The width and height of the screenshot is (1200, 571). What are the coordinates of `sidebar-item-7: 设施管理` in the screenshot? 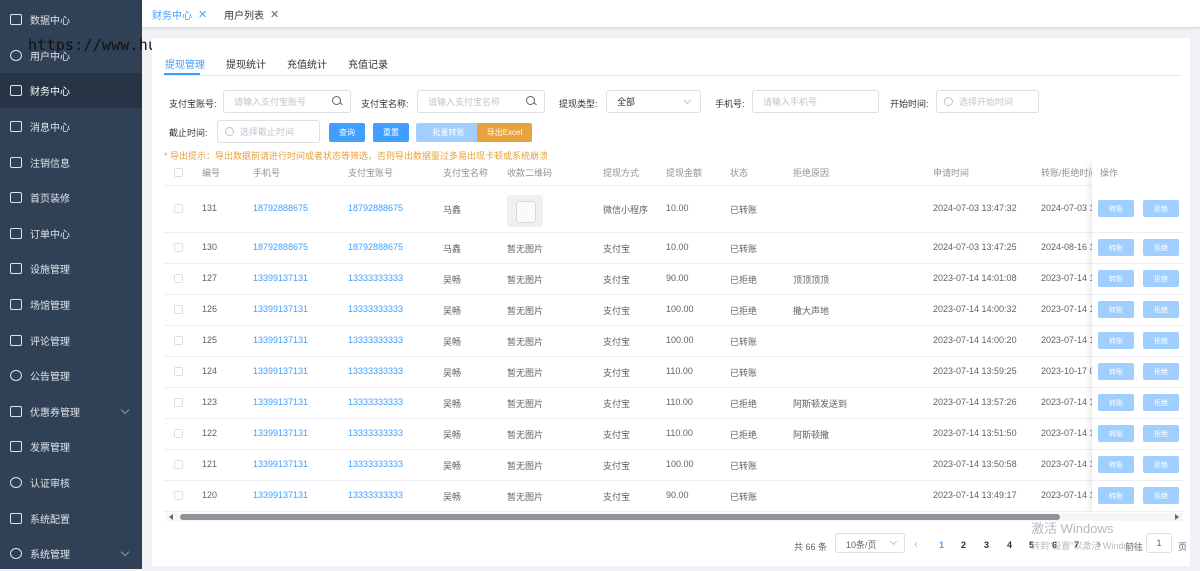 It's located at (71, 268).